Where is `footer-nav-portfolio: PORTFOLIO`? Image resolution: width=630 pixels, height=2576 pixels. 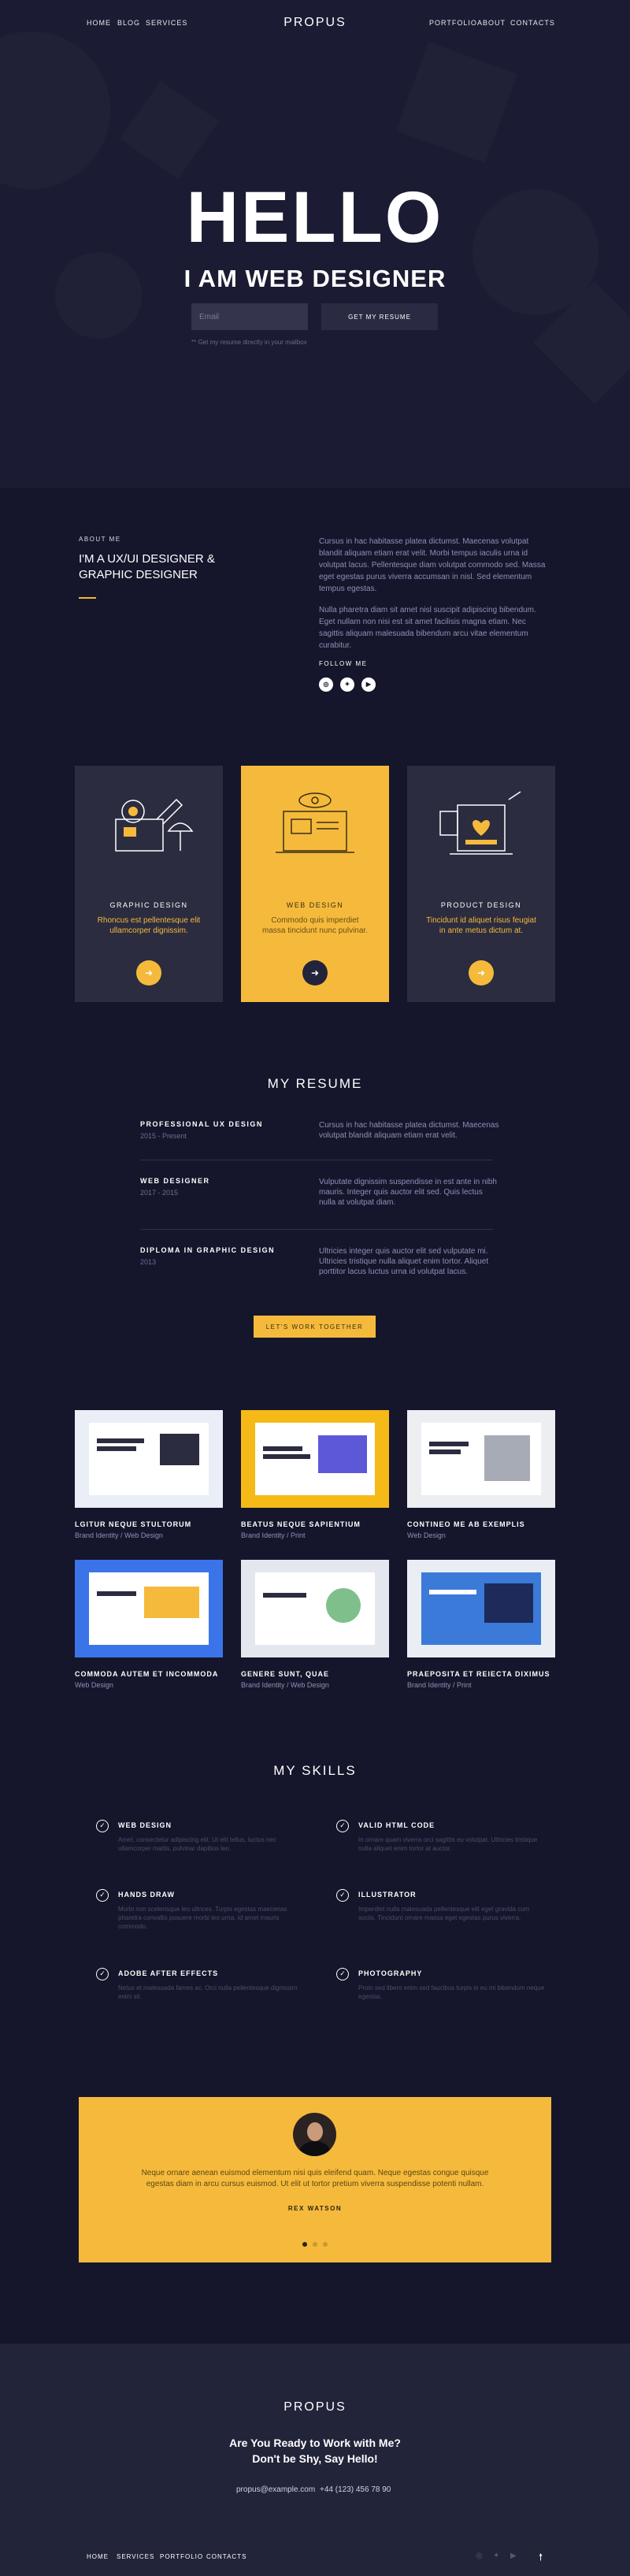
footer-nav-portfolio: PORTFOLIO is located at coordinates (181, 2556).